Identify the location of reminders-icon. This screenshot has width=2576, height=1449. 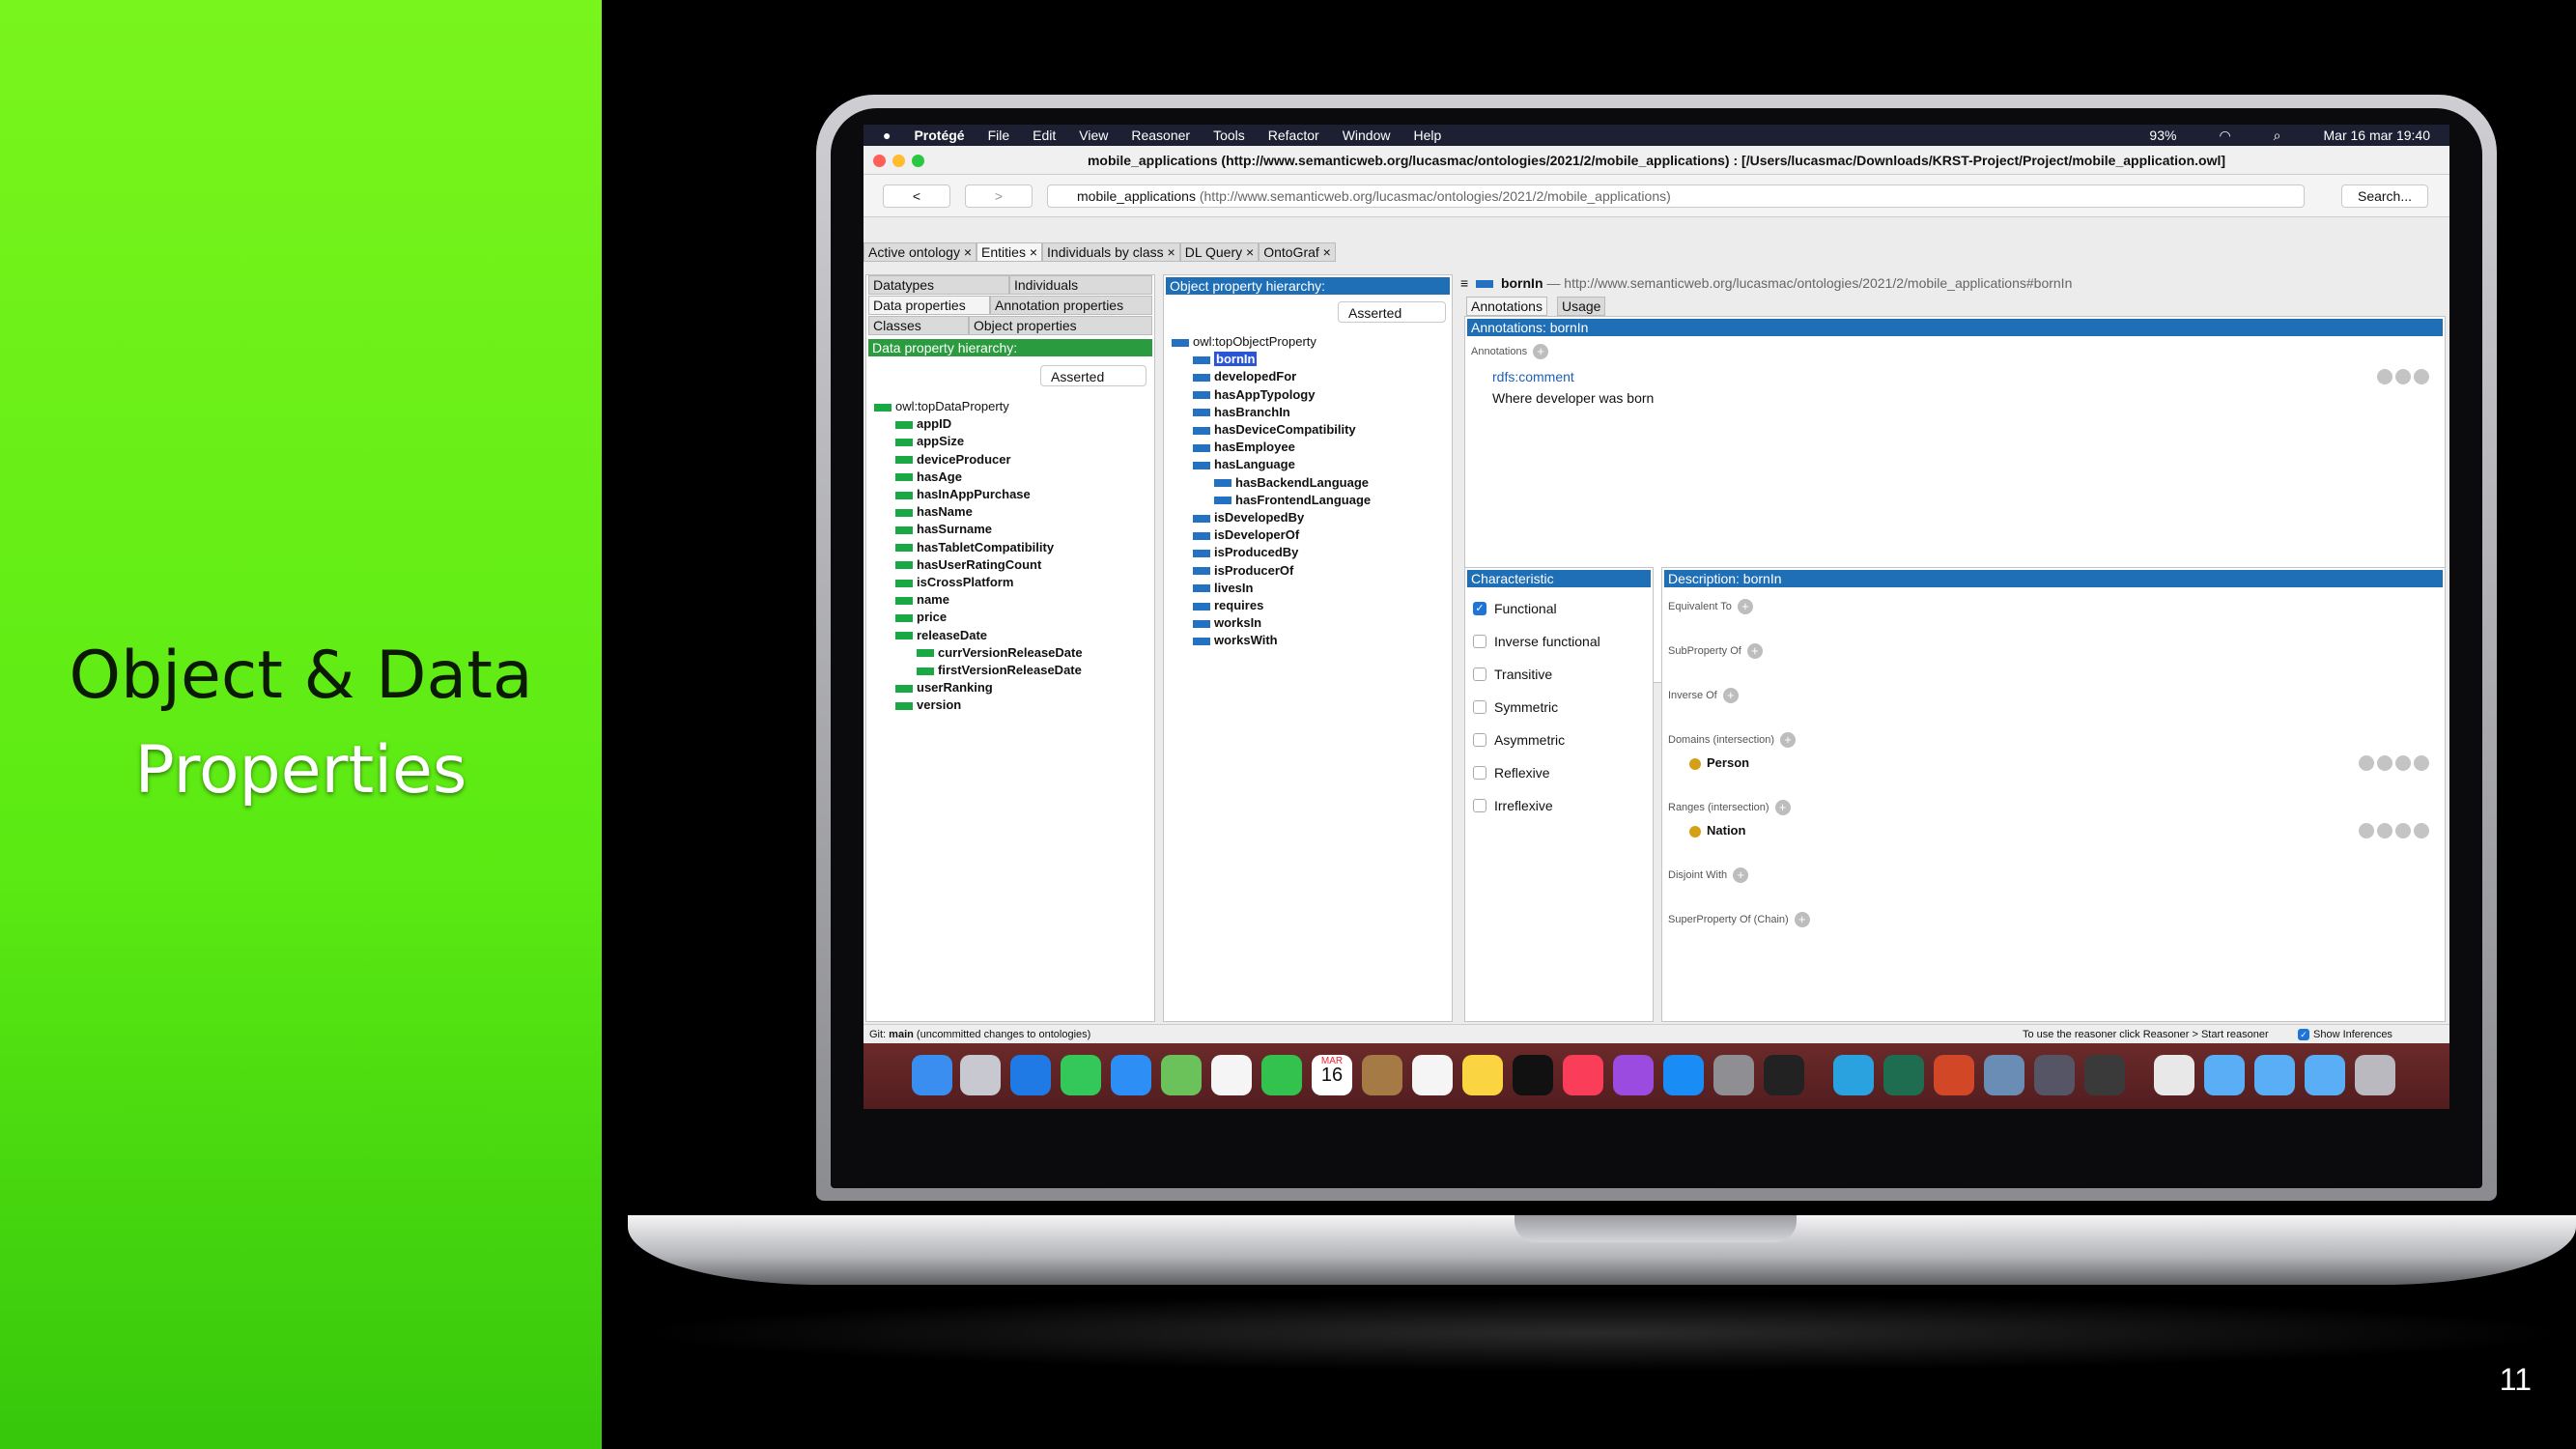
(1432, 1075).